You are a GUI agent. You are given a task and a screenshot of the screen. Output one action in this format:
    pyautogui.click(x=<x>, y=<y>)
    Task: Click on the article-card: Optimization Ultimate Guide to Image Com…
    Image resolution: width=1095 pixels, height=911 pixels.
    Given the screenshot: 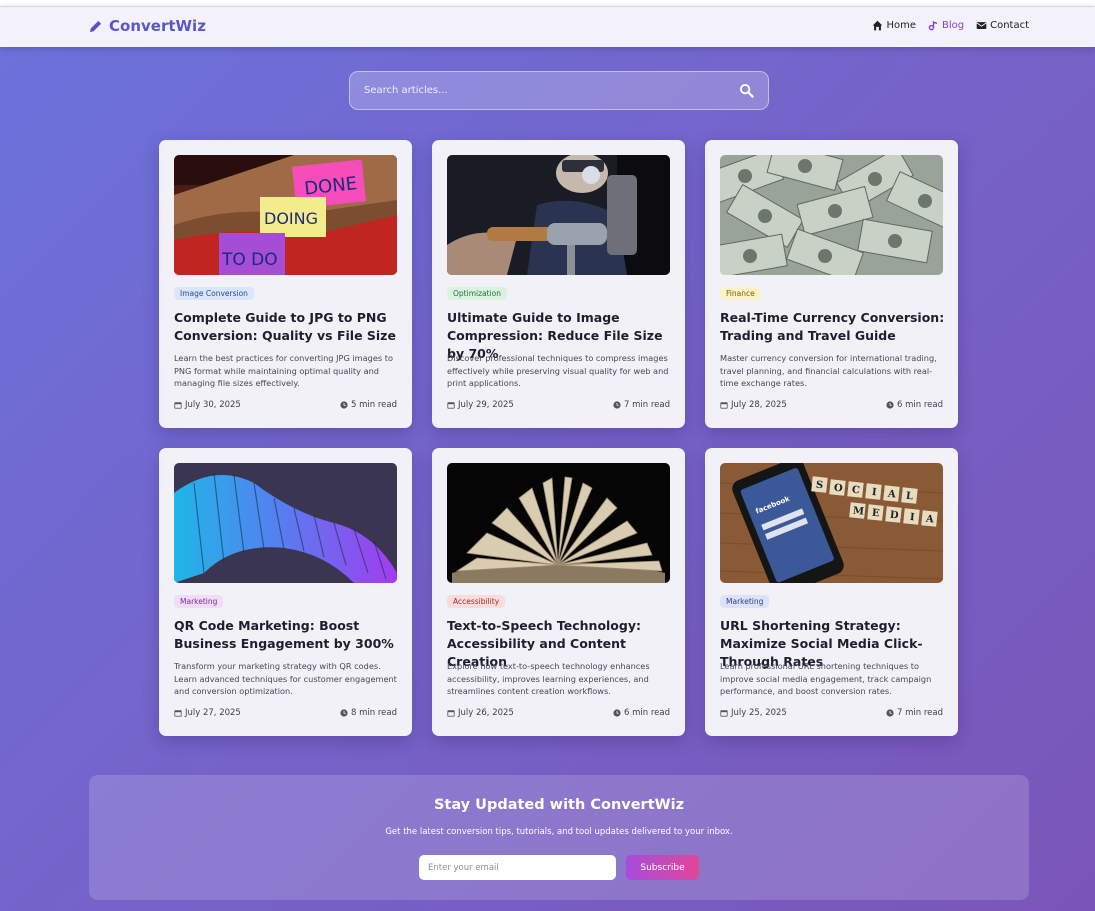 What is the action you would take?
    pyautogui.click(x=558, y=284)
    